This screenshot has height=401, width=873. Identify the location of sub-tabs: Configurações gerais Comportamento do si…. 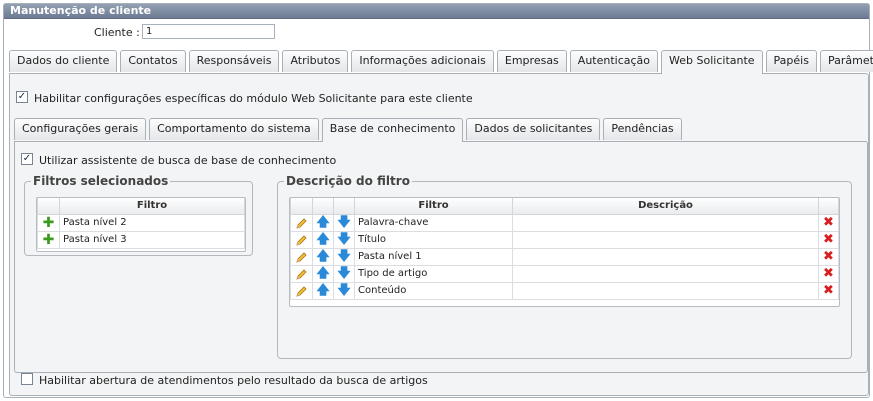
(349, 130).